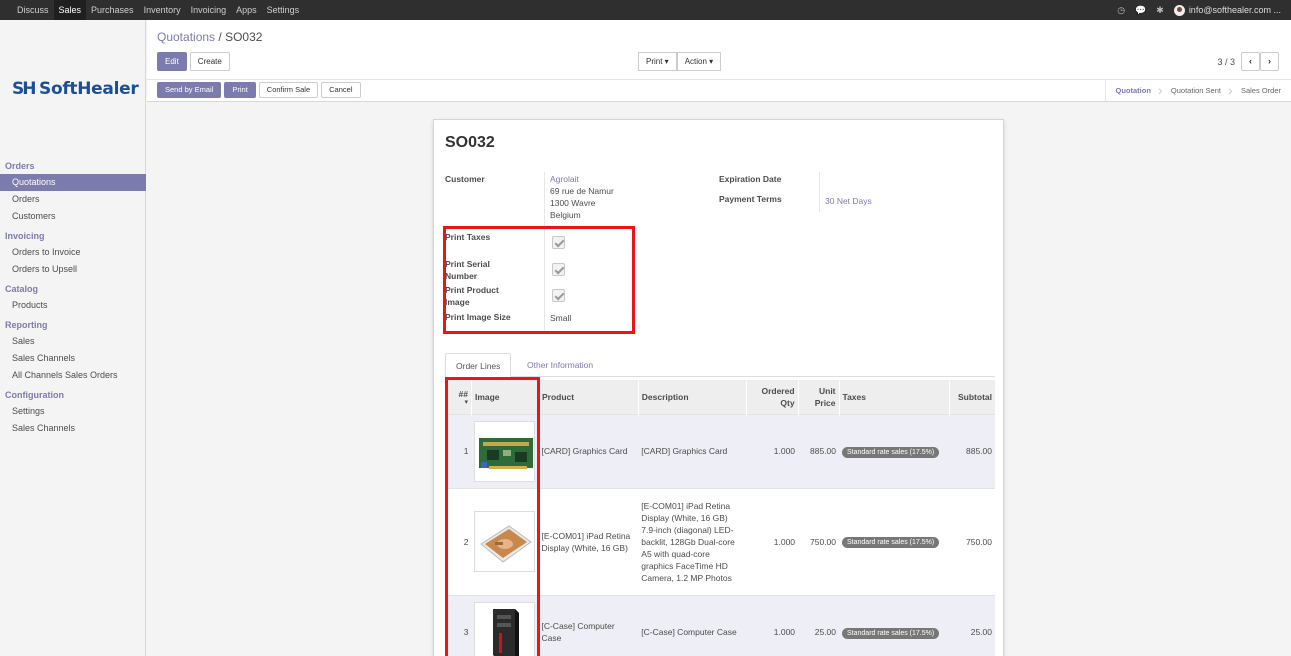 The image size is (1291, 656). What do you see at coordinates (75, 89) in the screenshot?
I see `softhealer-logo: SH SoftHealer` at bounding box center [75, 89].